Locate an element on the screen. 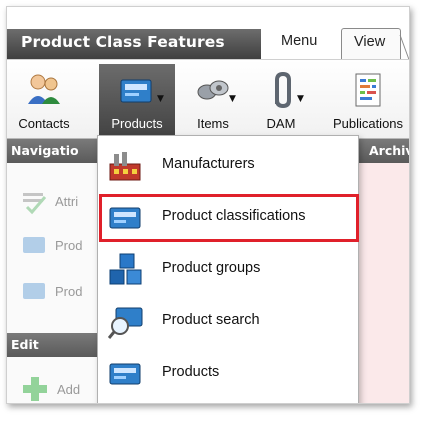 The height and width of the screenshot is (421, 424). menu-item-label: Product search is located at coordinates (211, 320).